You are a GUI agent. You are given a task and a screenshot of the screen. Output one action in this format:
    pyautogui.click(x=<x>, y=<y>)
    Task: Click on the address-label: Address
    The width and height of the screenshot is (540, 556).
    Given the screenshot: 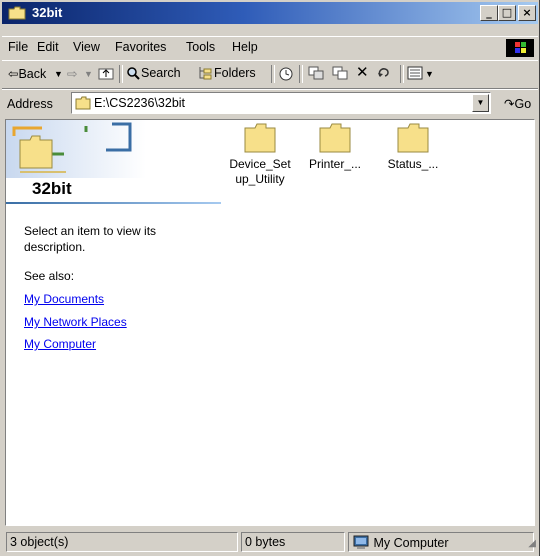 What is the action you would take?
    pyautogui.click(x=30, y=104)
    